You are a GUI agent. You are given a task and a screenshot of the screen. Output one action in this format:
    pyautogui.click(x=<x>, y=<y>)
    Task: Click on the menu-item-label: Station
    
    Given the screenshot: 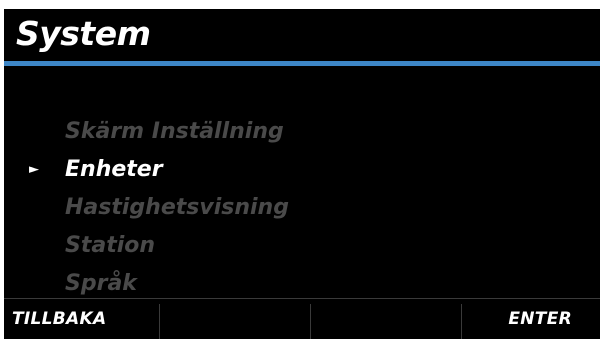 What is the action you would take?
    pyautogui.click(x=110, y=245)
    